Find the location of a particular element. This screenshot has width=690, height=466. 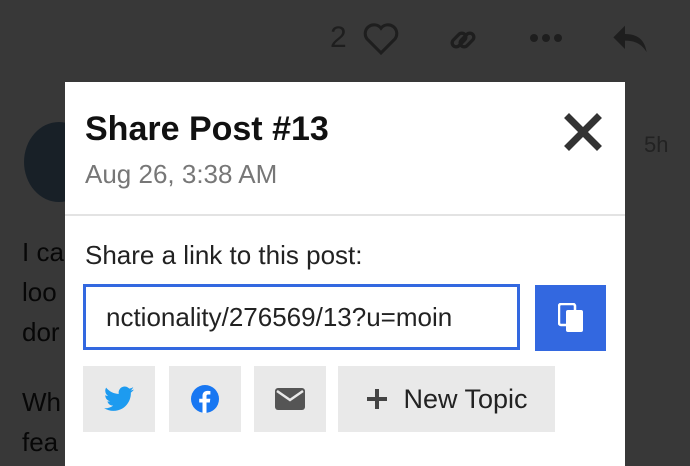

divider is located at coordinates (345, 215).